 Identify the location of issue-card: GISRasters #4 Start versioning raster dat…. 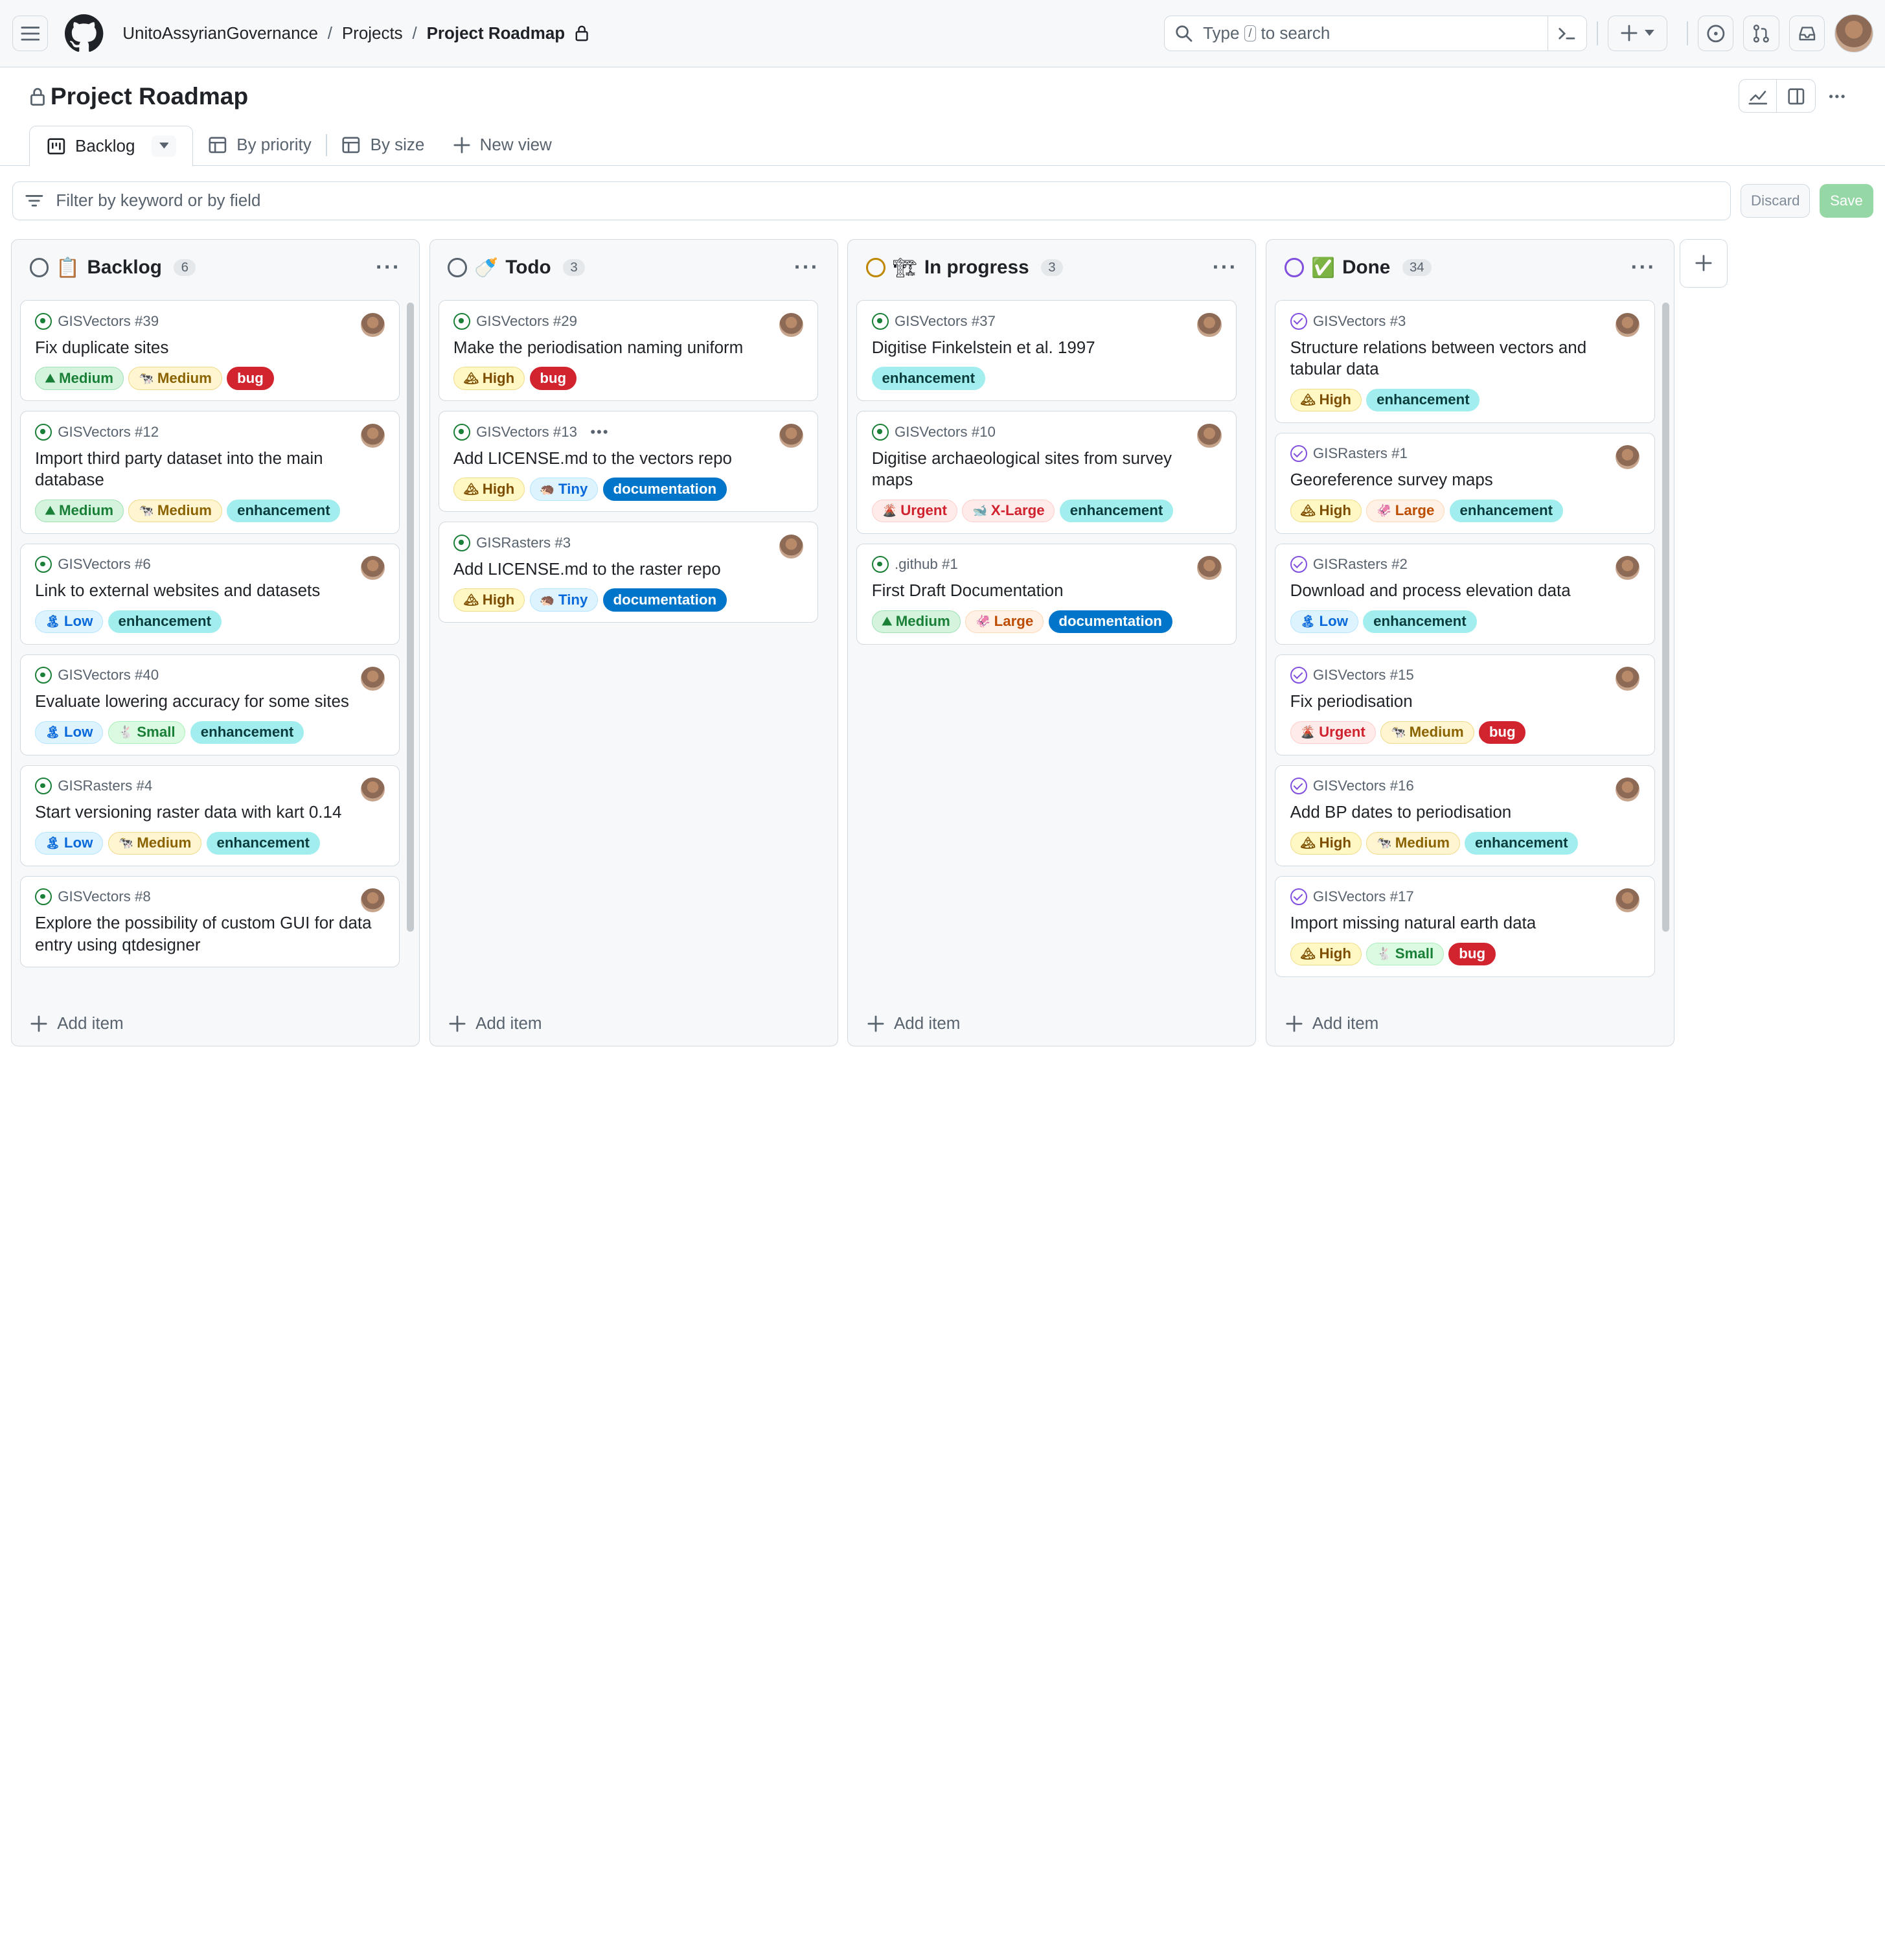
(209, 815).